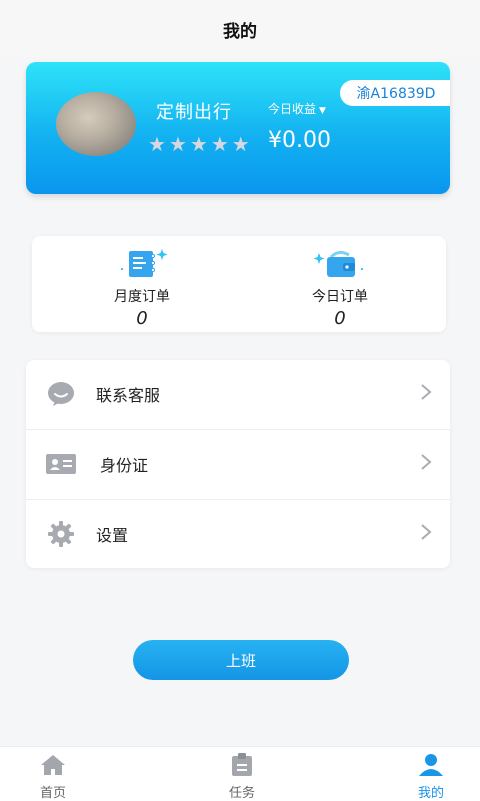 The image size is (480, 801). I want to click on tab-label: 我的, so click(430, 793).